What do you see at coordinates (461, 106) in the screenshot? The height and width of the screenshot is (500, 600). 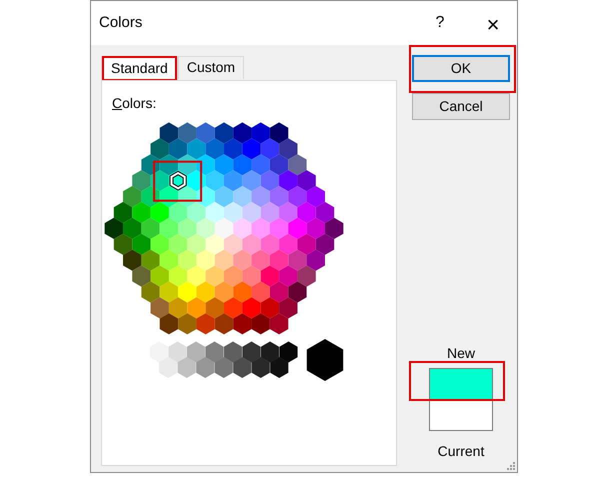 I see `dialog-button: Cancel` at bounding box center [461, 106].